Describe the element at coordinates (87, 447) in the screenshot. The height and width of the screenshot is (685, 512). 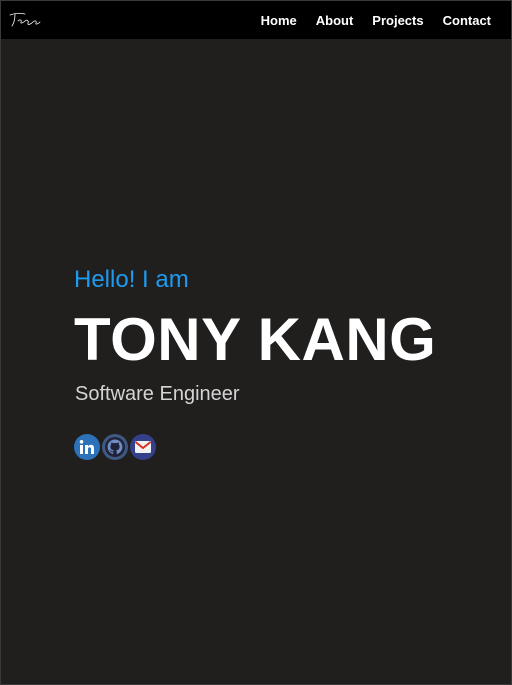
I see `linkedin-icon` at that location.